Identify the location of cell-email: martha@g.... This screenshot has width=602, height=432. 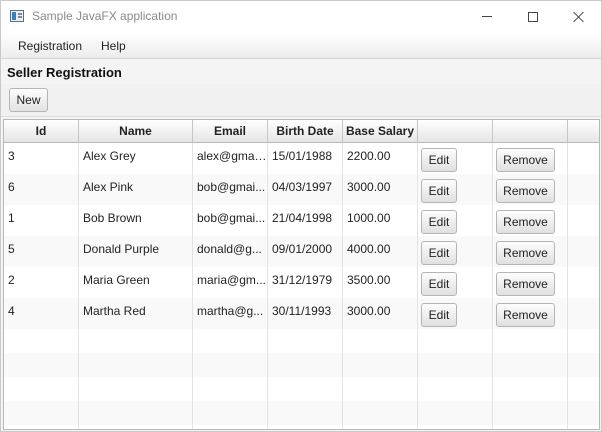
(230, 313).